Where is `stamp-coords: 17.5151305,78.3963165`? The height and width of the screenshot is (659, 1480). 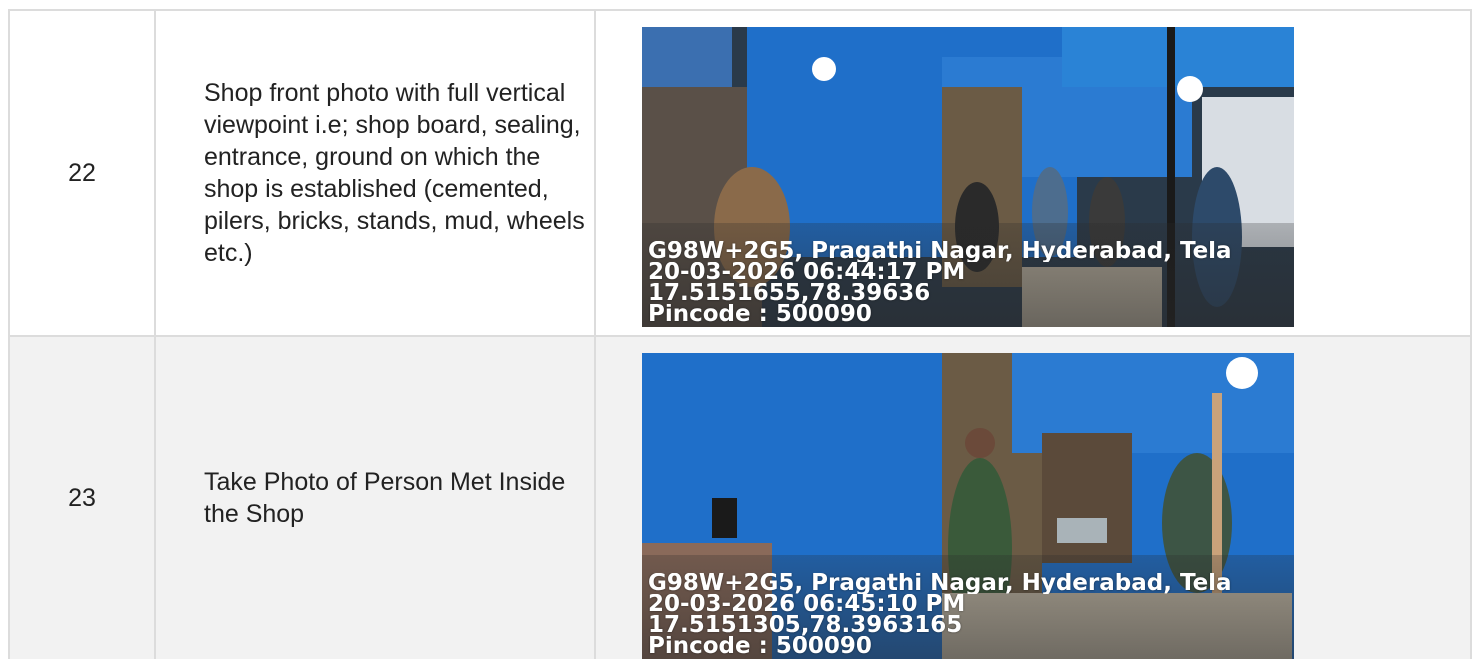 stamp-coords: 17.5151305,78.3963165 is located at coordinates (805, 625).